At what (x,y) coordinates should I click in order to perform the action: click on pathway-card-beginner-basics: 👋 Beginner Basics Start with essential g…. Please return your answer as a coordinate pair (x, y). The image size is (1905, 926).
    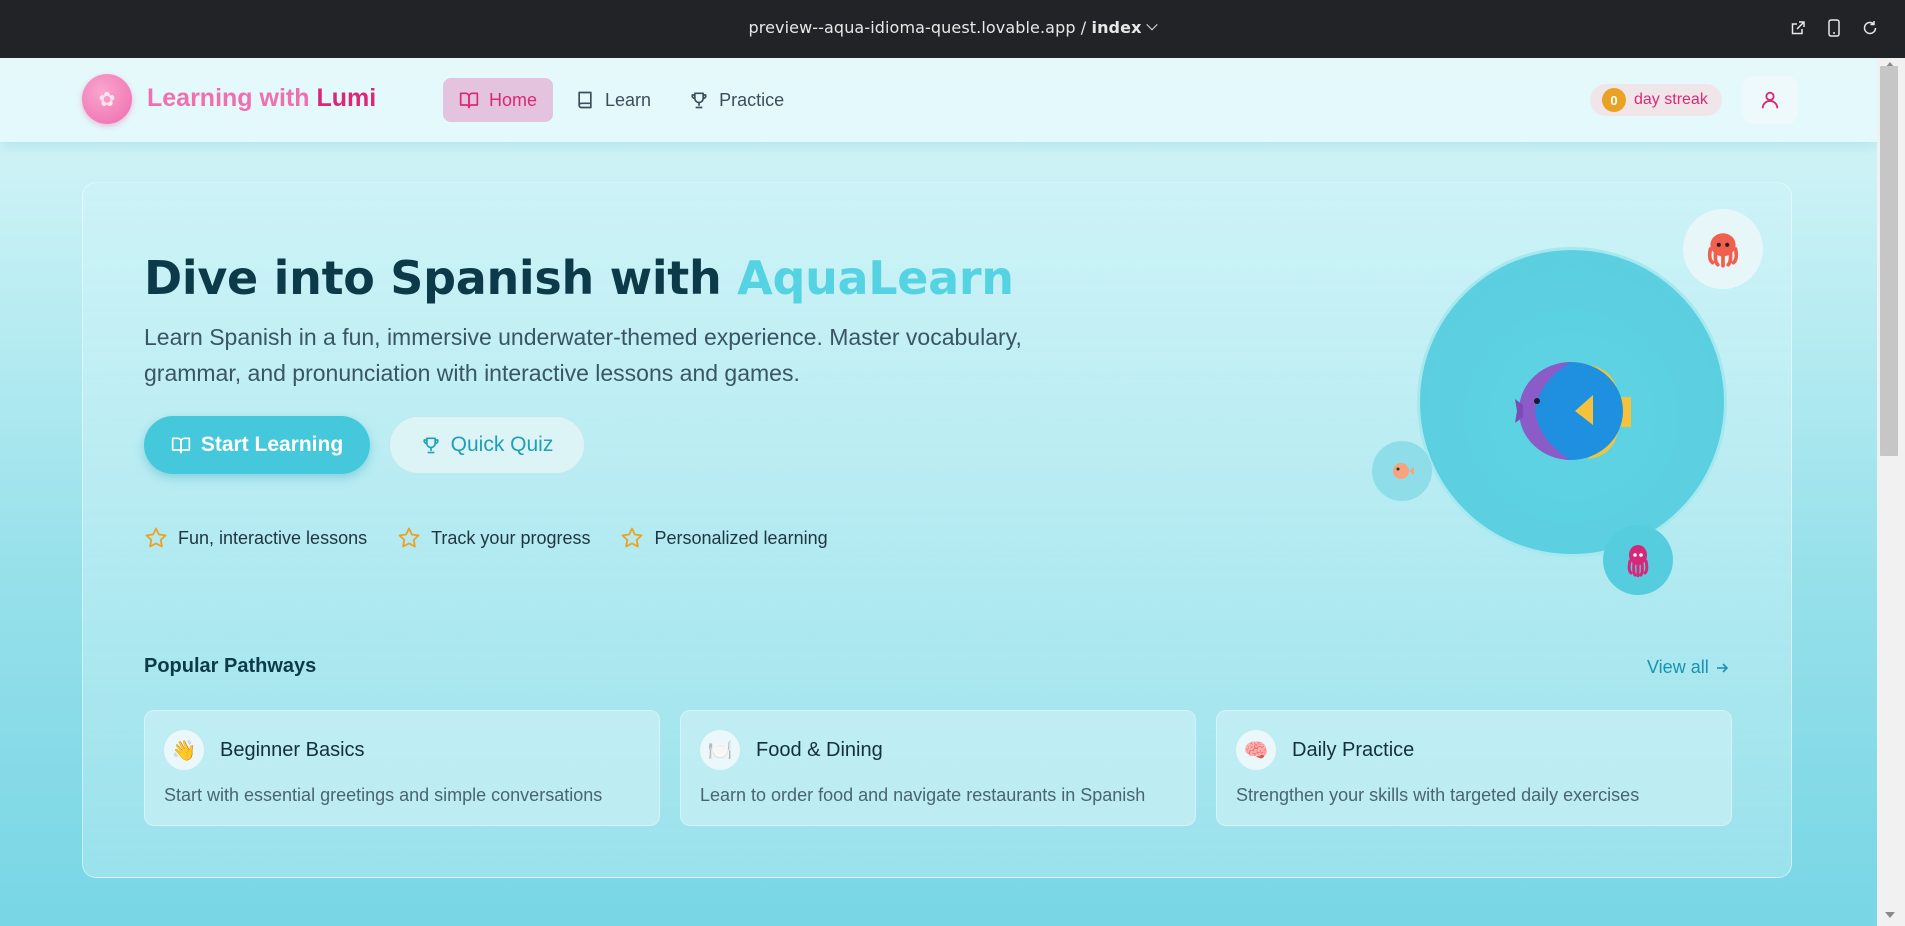
    Looking at the image, I should click on (402, 768).